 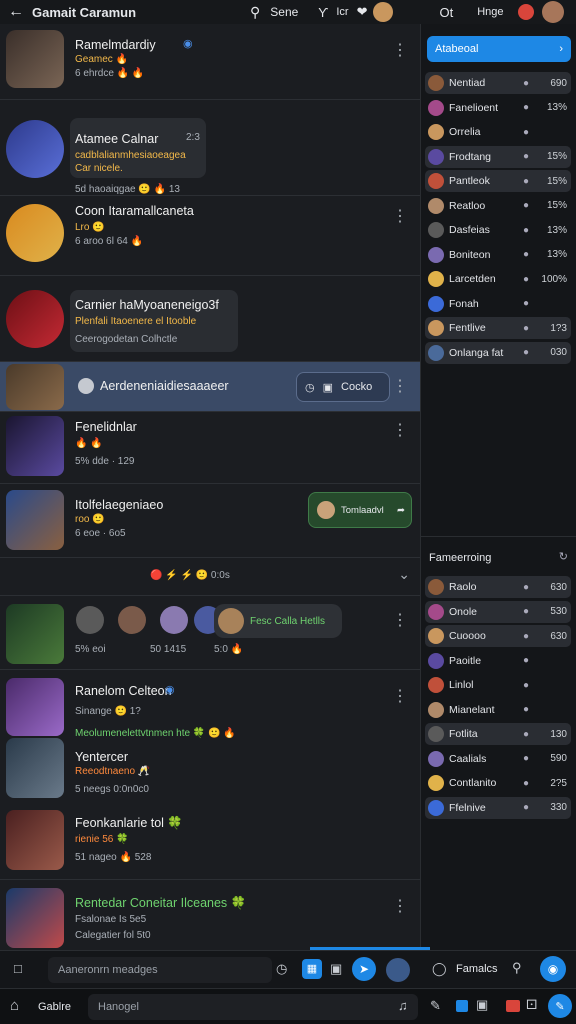 What do you see at coordinates (55, 1007) in the screenshot?
I see `home-label: Gablre` at bounding box center [55, 1007].